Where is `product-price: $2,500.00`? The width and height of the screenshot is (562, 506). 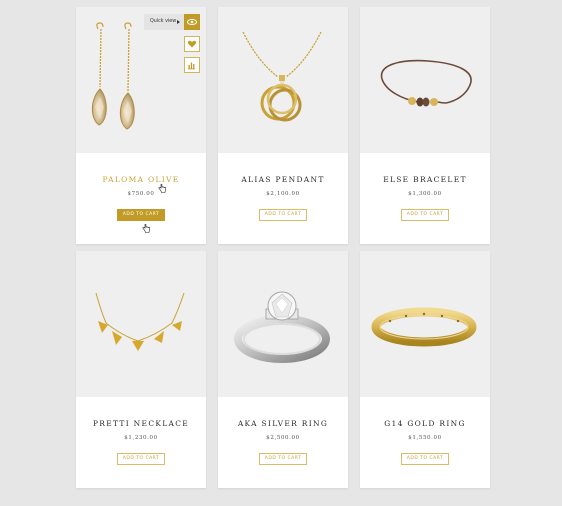
product-price: $2,500.00 is located at coordinates (283, 438).